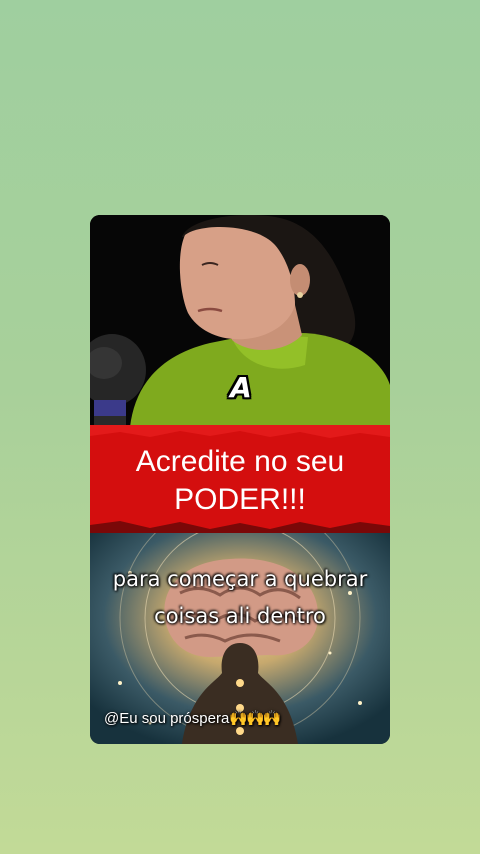 Image resolution: width=480 pixels, height=854 pixels. What do you see at coordinates (240, 579) in the screenshot?
I see `overlay-text-line-1: para começar a quebrar` at bounding box center [240, 579].